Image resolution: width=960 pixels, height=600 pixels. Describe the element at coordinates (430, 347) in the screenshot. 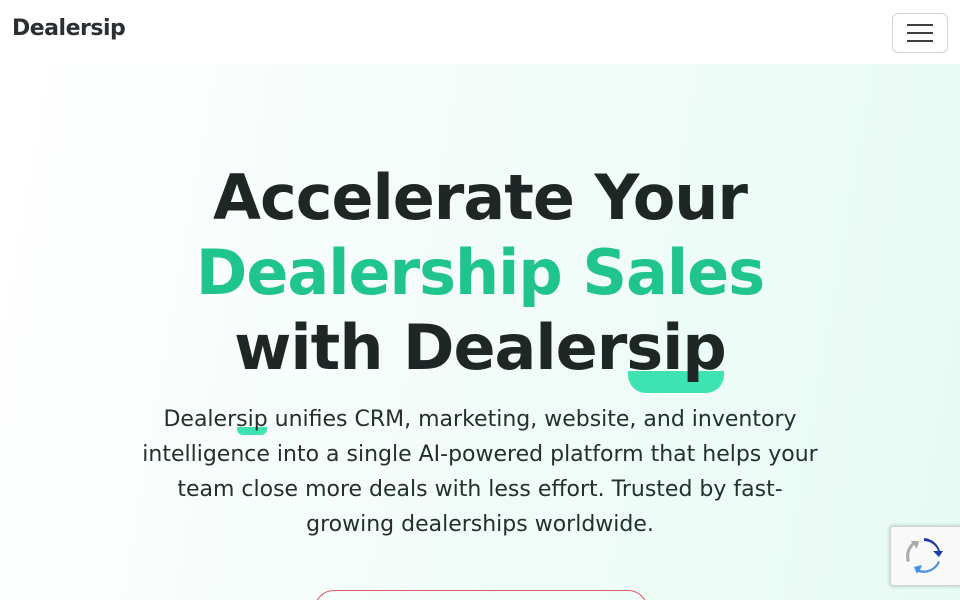

I see `headline-line-3-prefix: with Dealer` at that location.